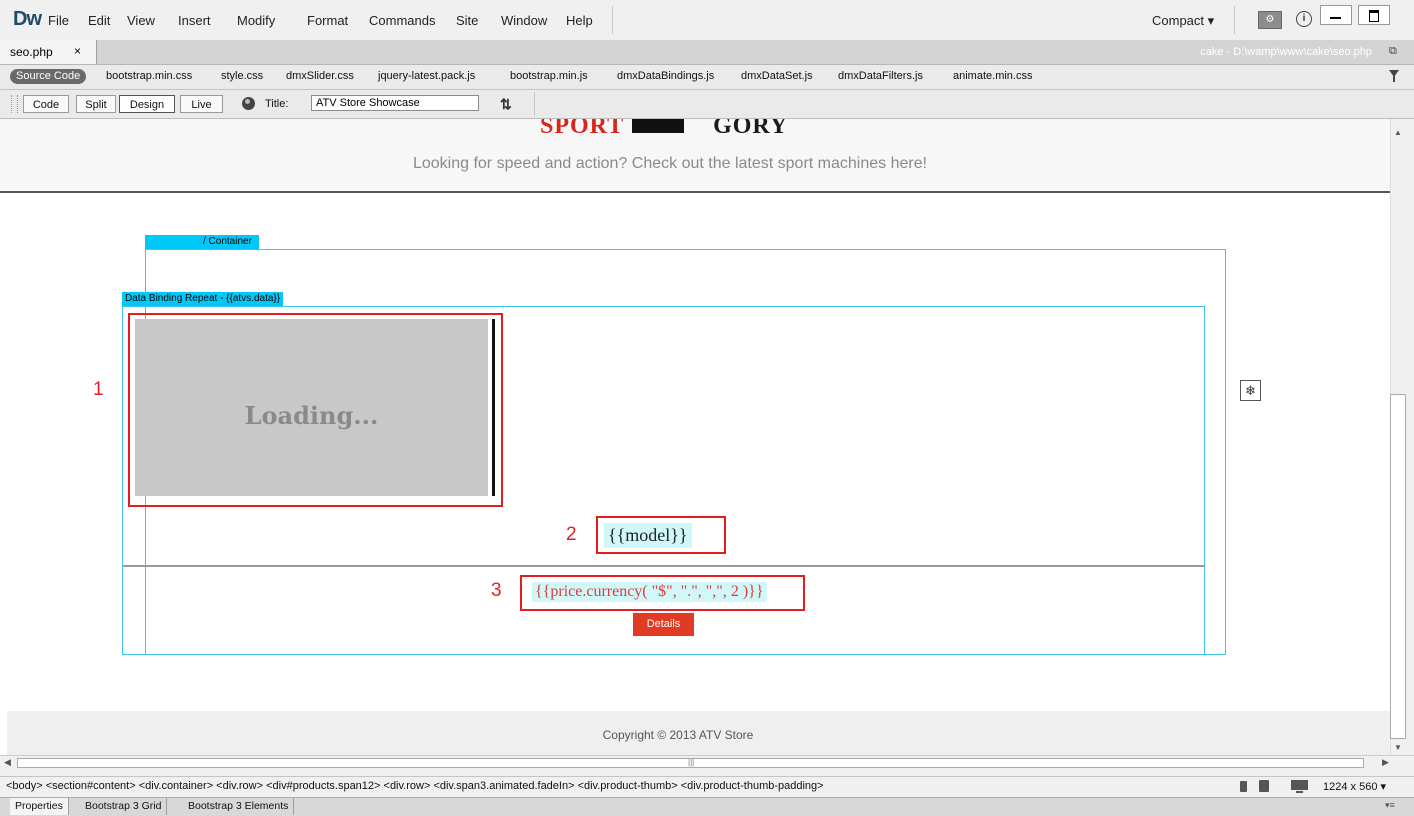 The width and height of the screenshot is (1414, 816). What do you see at coordinates (1336, 15) in the screenshot?
I see `minimize-button` at bounding box center [1336, 15].